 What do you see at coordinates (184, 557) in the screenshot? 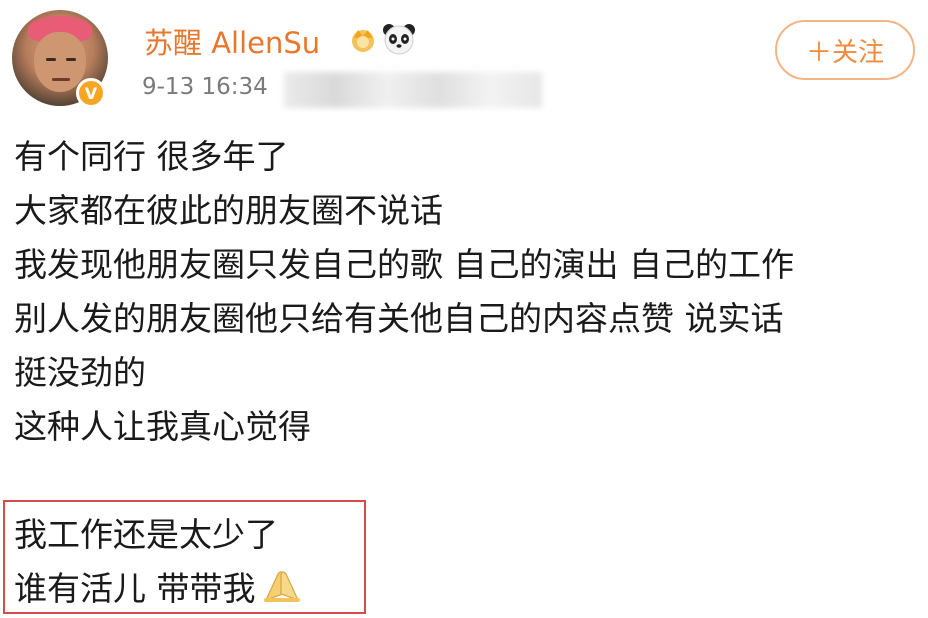
I see `highlight-box` at bounding box center [184, 557].